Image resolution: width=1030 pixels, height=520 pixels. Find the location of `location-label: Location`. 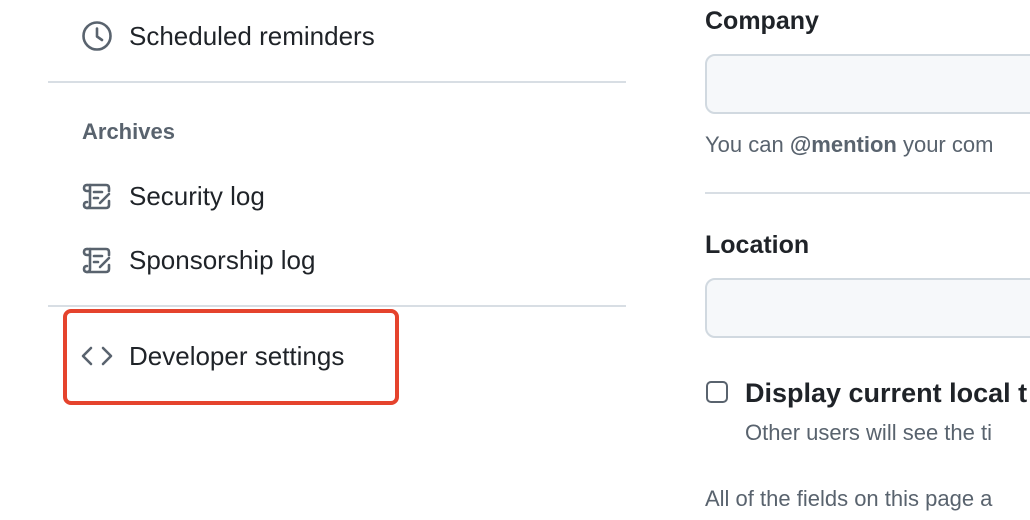

location-label: Location is located at coordinates (757, 245).